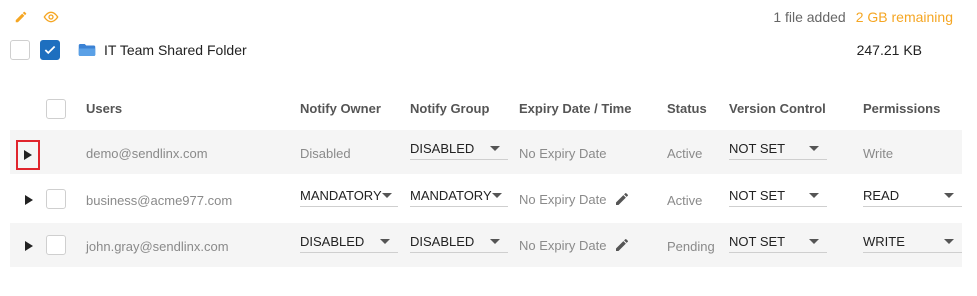 The width and height of the screenshot is (977, 296). Describe the element at coordinates (777, 108) in the screenshot. I see `col-version-control: Version Control` at that location.